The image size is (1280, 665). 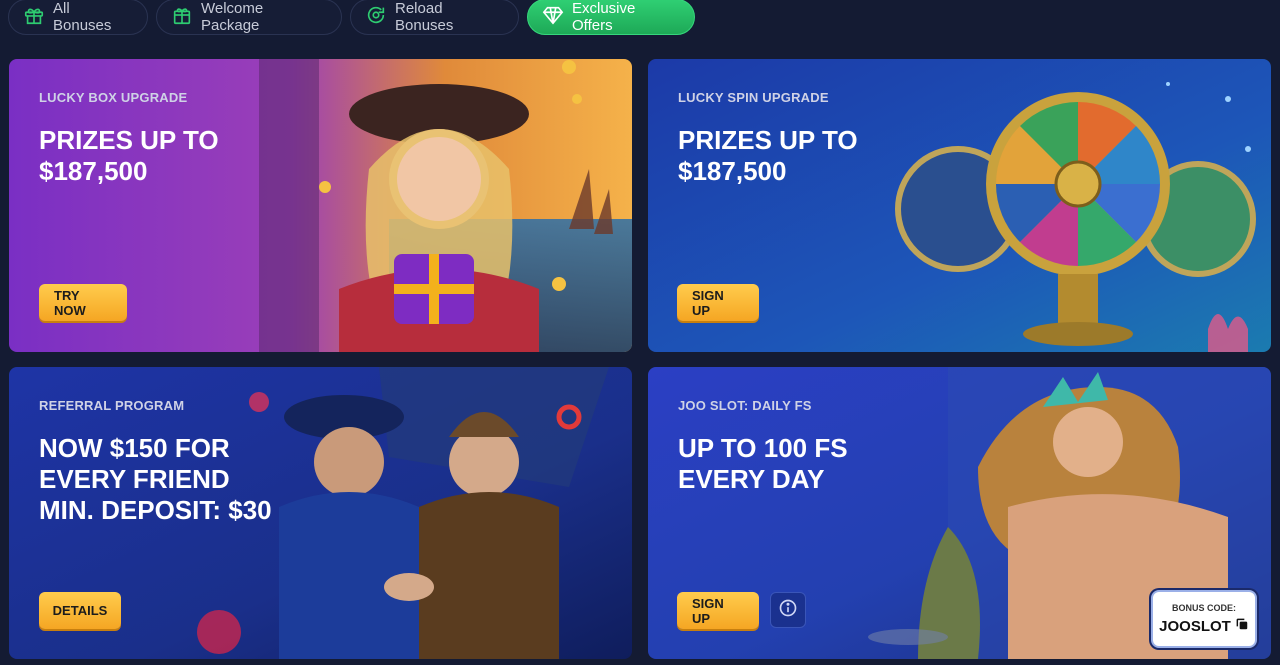 I want to click on bonus-code-box: BONUS CODE: JOOSLOT, so click(x=1204, y=619).